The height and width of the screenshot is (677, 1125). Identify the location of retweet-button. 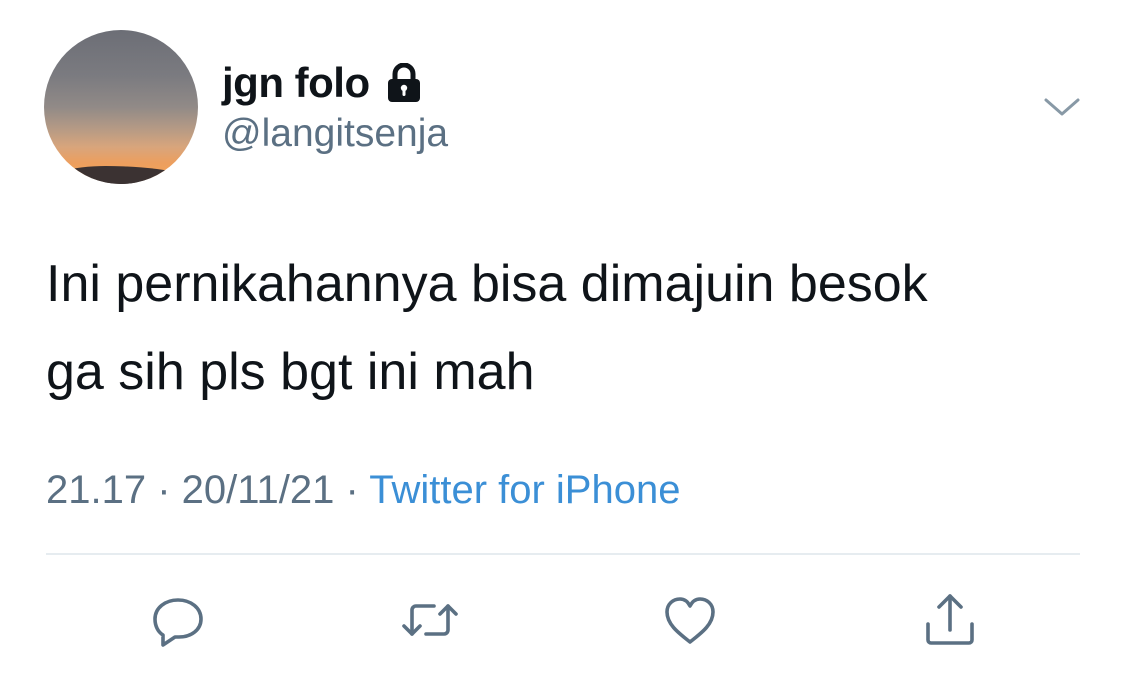
(430, 620).